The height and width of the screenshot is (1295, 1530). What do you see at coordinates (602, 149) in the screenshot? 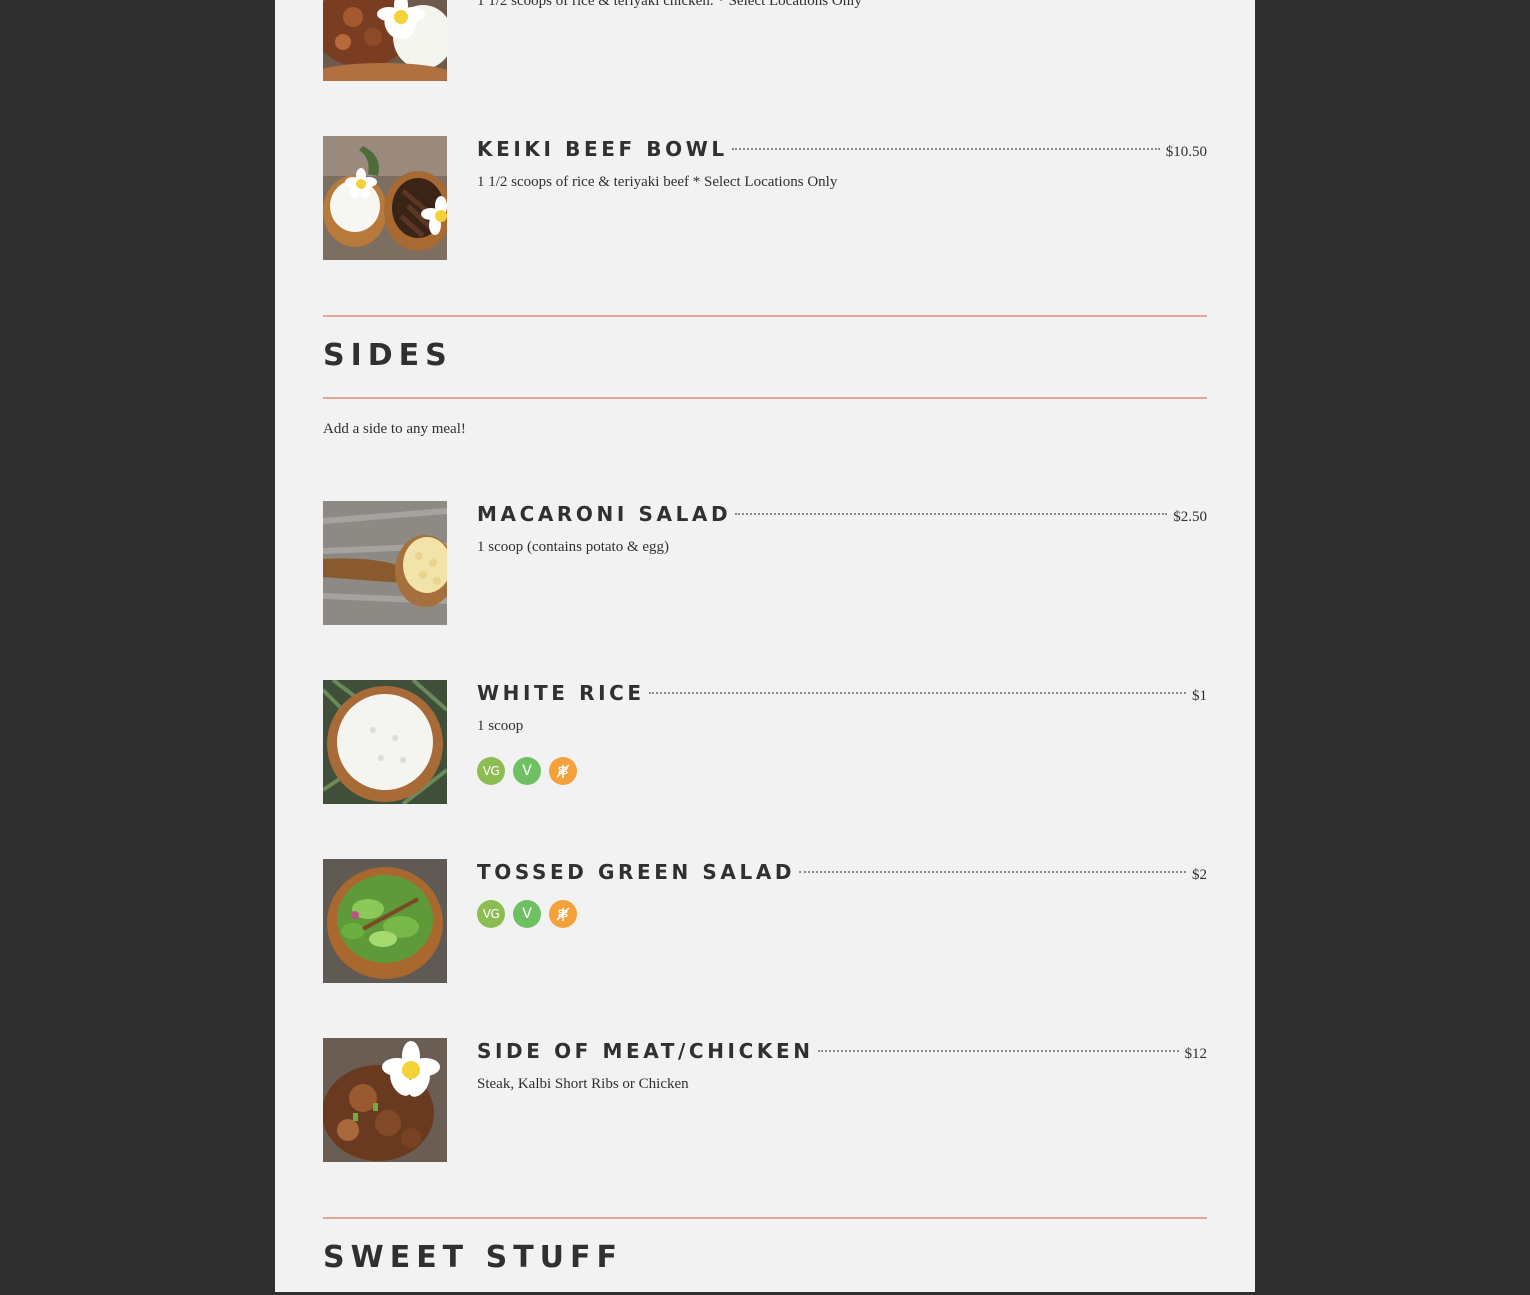
I see `item-title: Keiki Beef Bowl` at bounding box center [602, 149].